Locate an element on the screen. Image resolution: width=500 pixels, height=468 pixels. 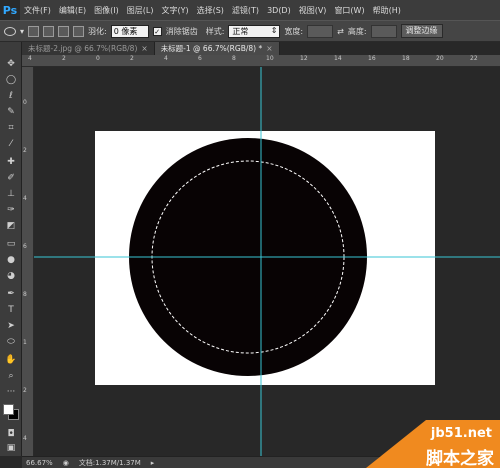
menu-file: 文件(F) is located at coordinates (37, 10).